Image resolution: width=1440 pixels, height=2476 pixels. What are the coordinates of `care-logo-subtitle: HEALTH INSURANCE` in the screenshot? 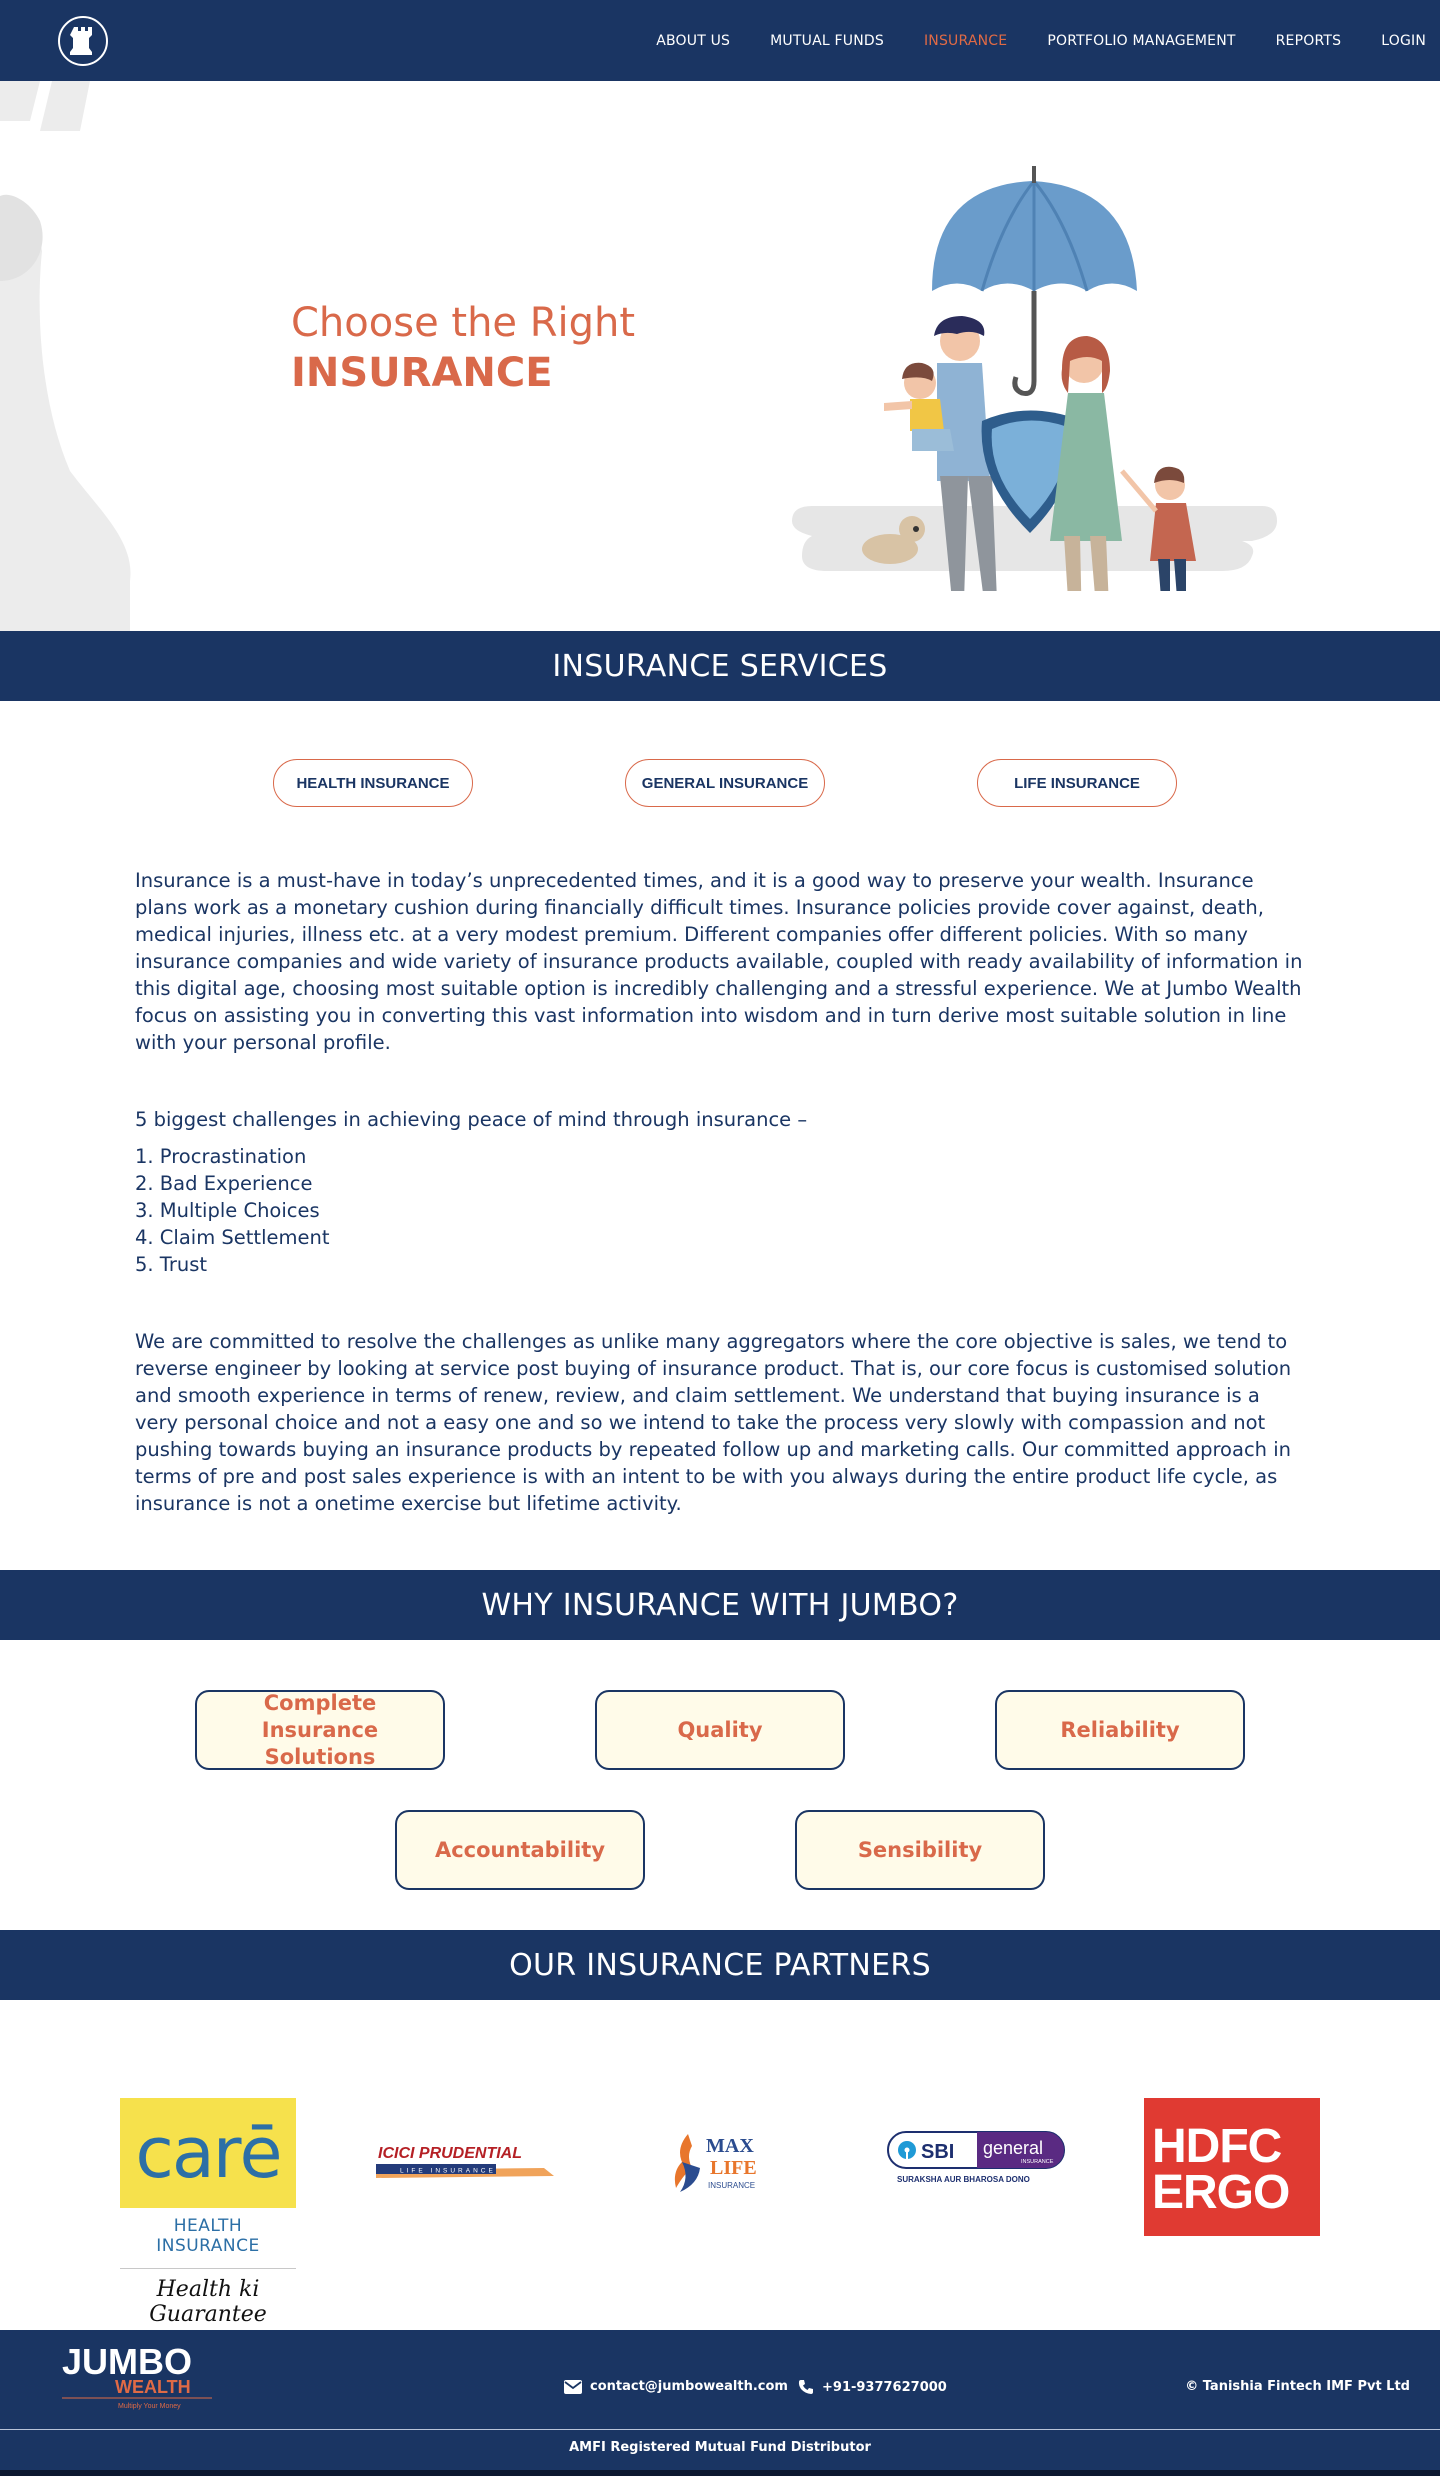 It's located at (208, 2236).